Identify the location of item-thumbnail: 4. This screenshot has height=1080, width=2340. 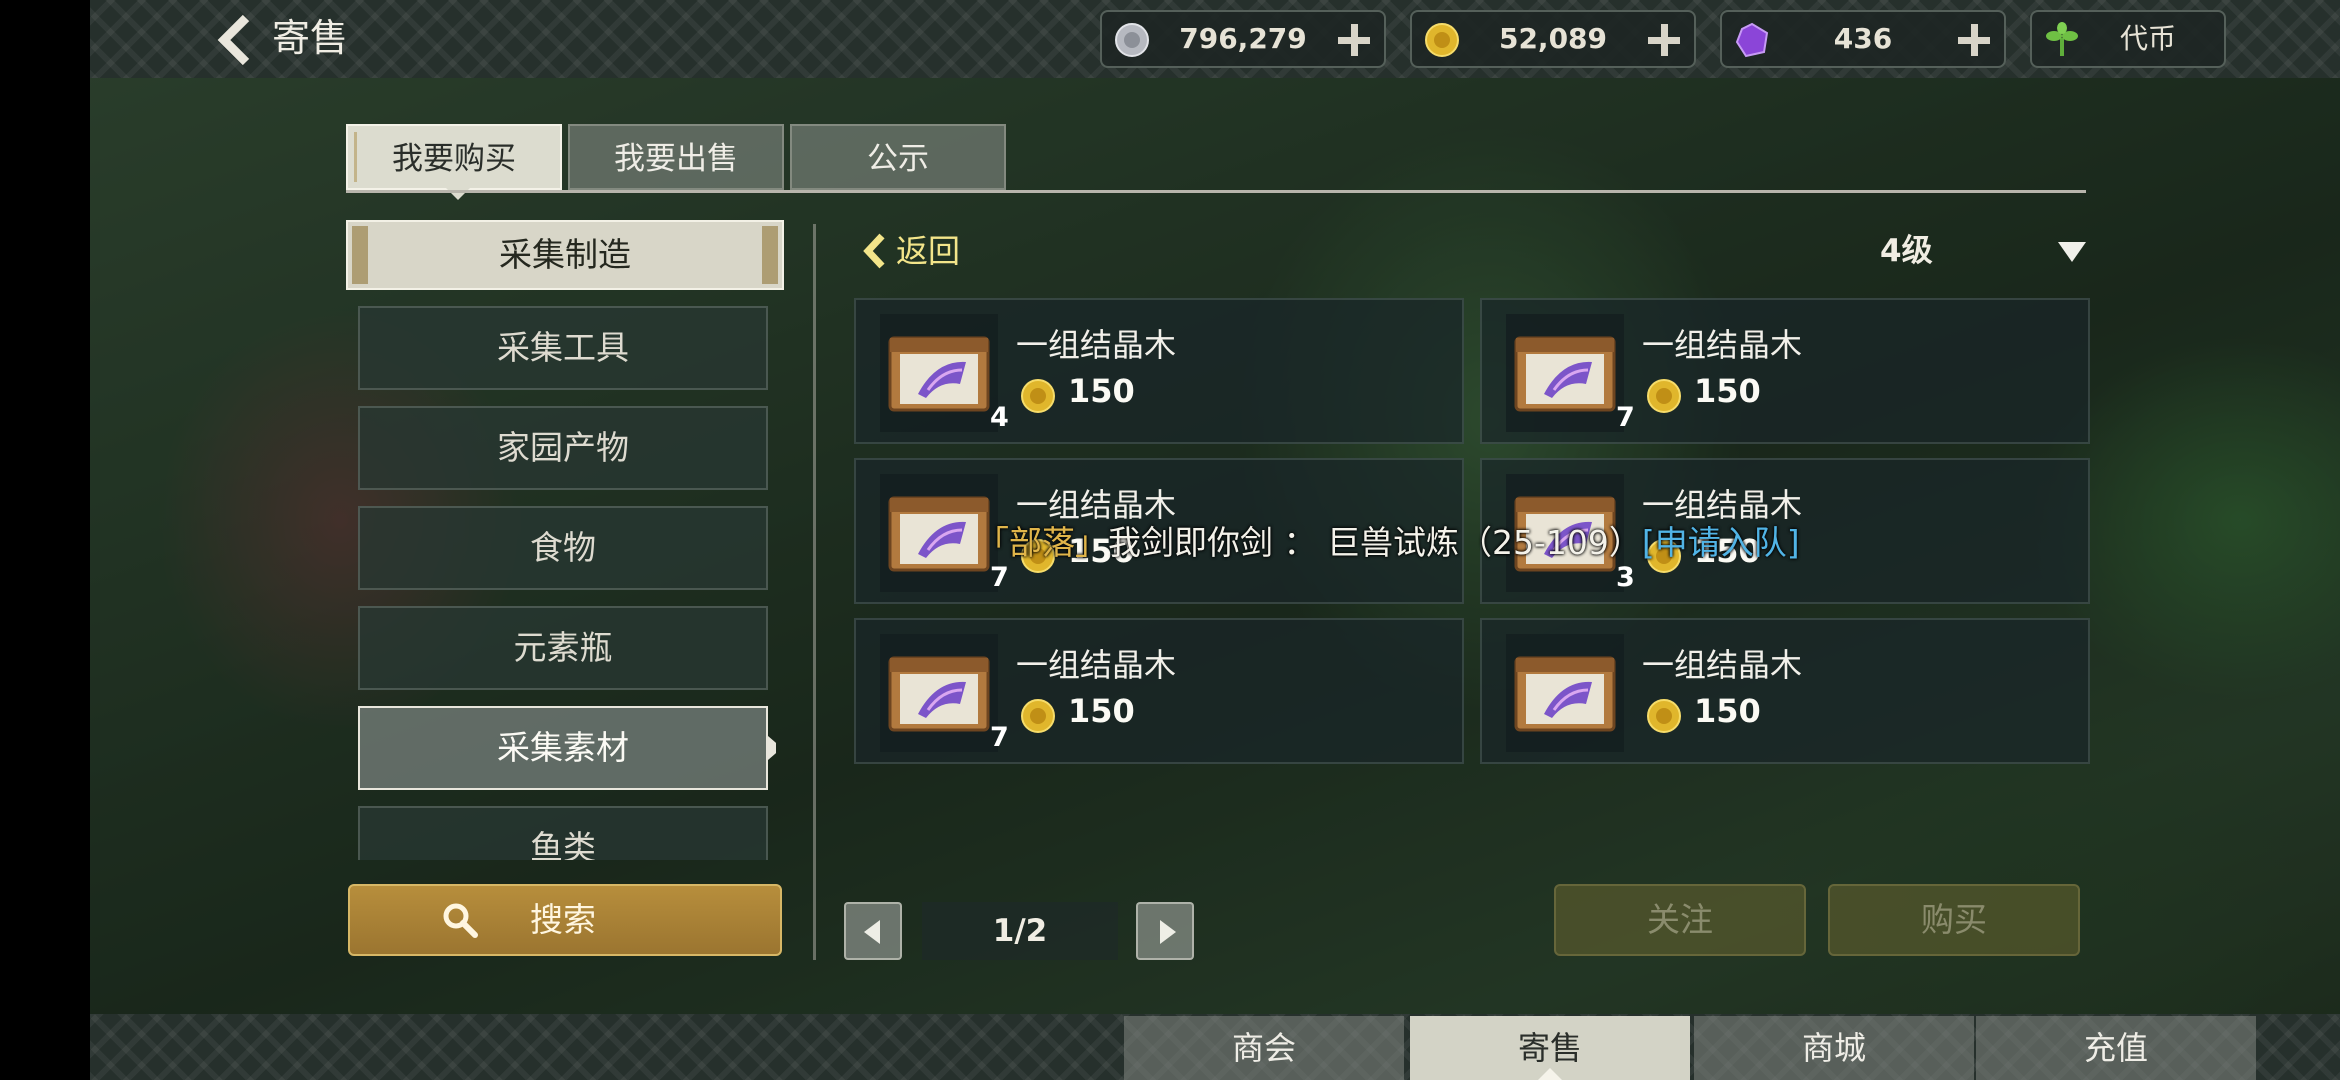
(944, 373).